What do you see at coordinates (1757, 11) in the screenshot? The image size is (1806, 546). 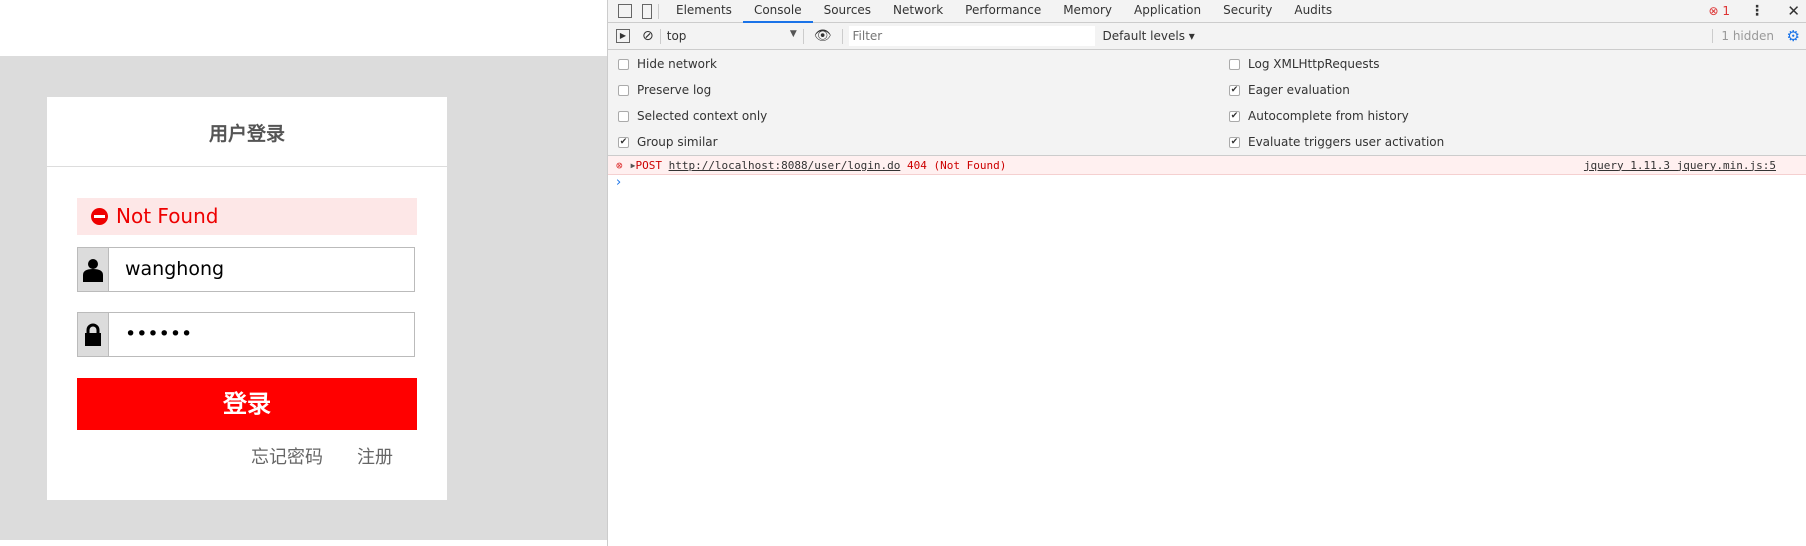 I see `more-menu-icon: ⋮` at bounding box center [1757, 11].